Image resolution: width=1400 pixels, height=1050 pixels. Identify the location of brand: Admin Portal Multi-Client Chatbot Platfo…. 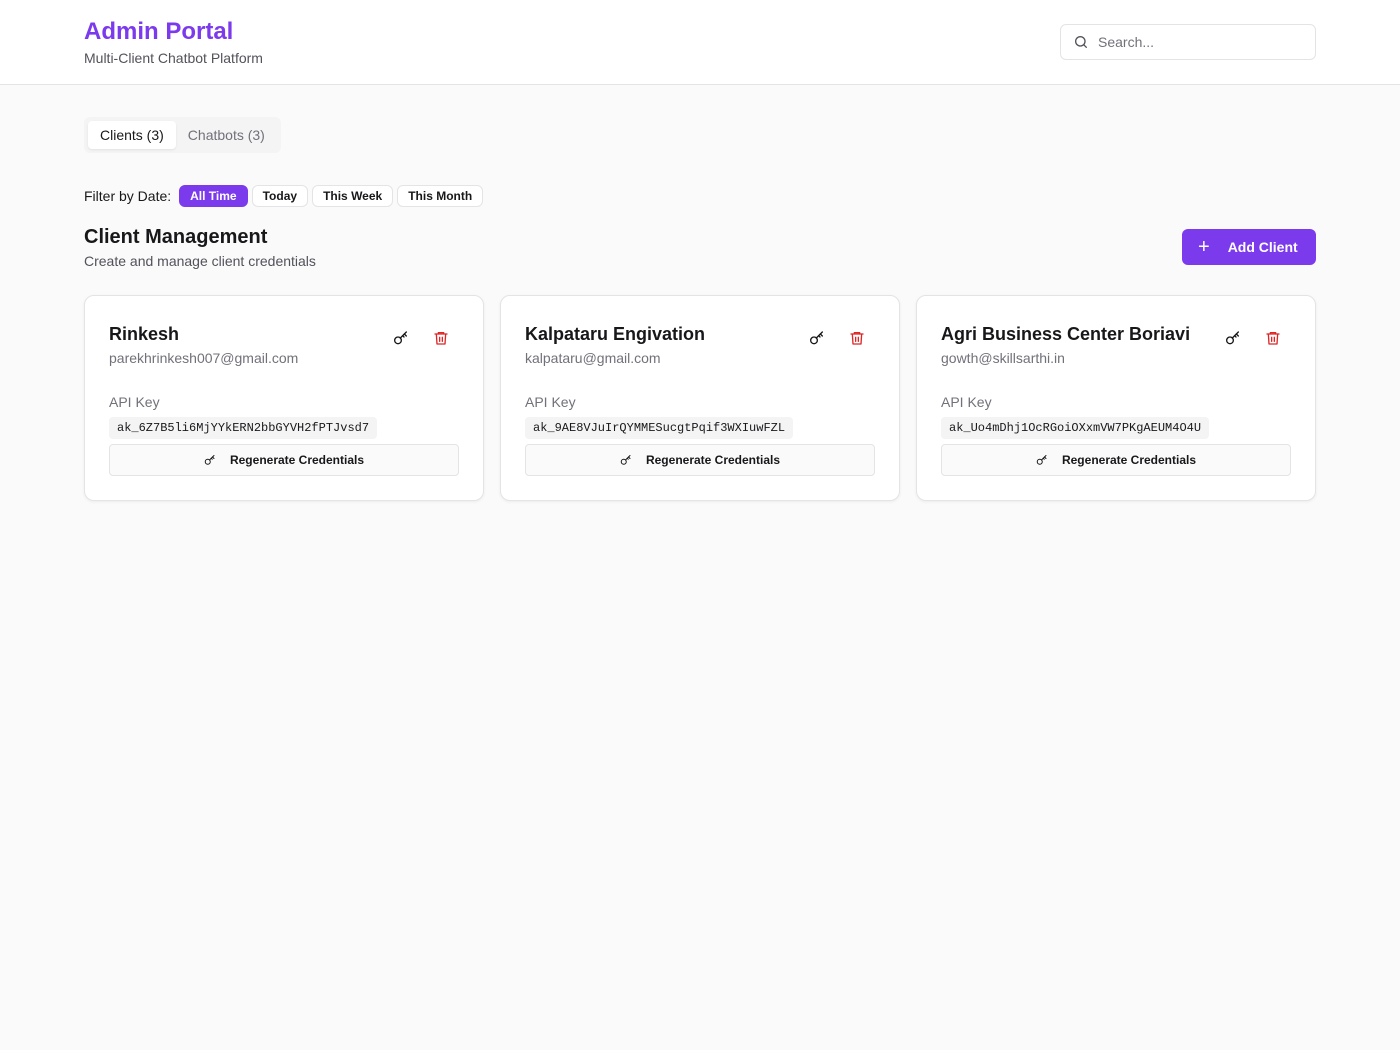
(173, 42).